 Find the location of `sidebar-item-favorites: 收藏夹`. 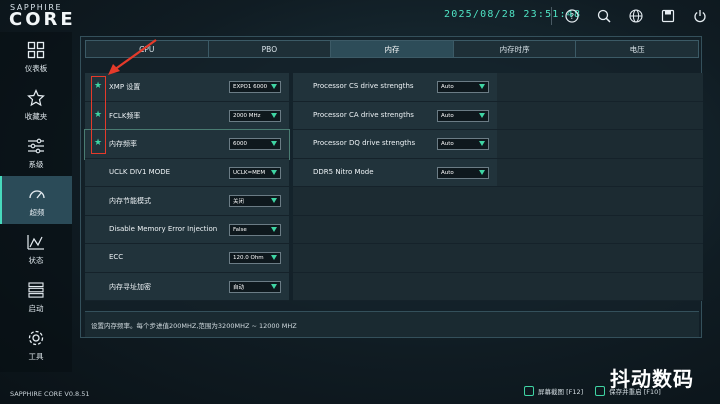

sidebar-item-favorites: 收藏夹 is located at coordinates (36, 104).